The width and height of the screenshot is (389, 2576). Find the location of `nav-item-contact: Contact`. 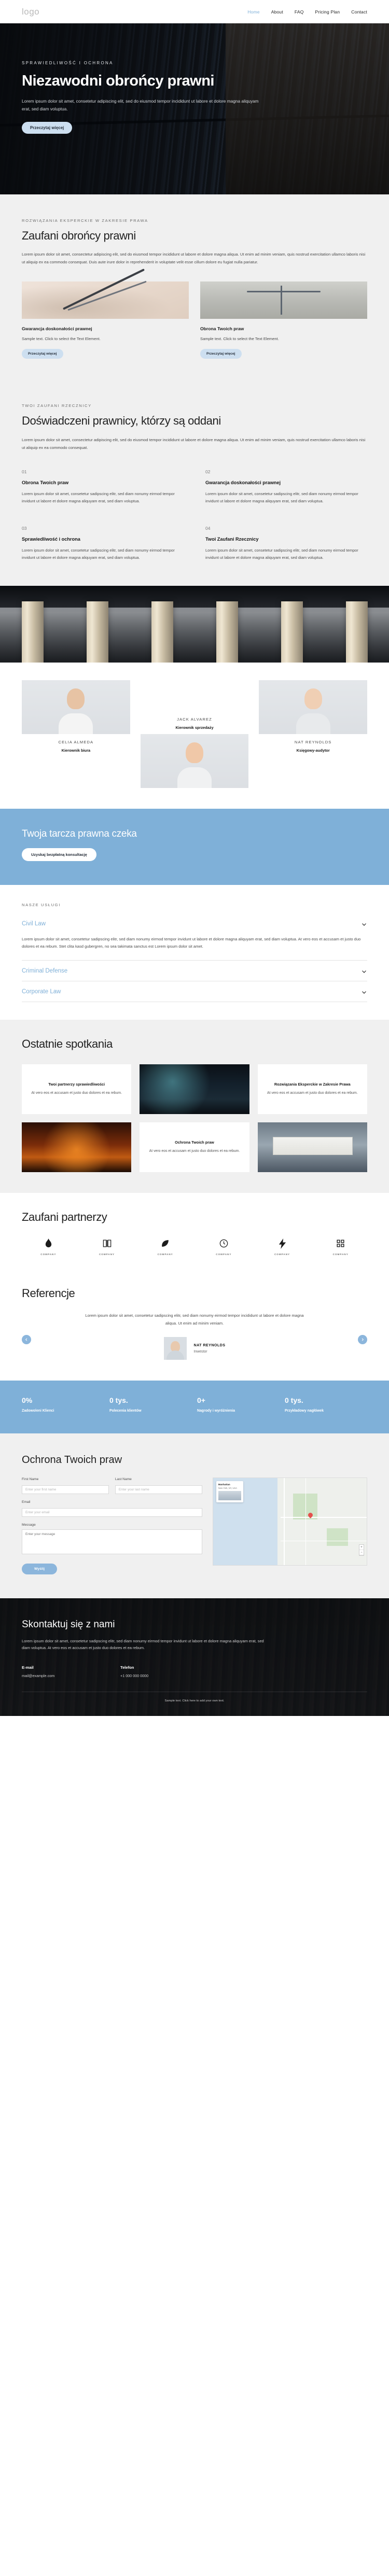

nav-item-contact: Contact is located at coordinates (359, 12).